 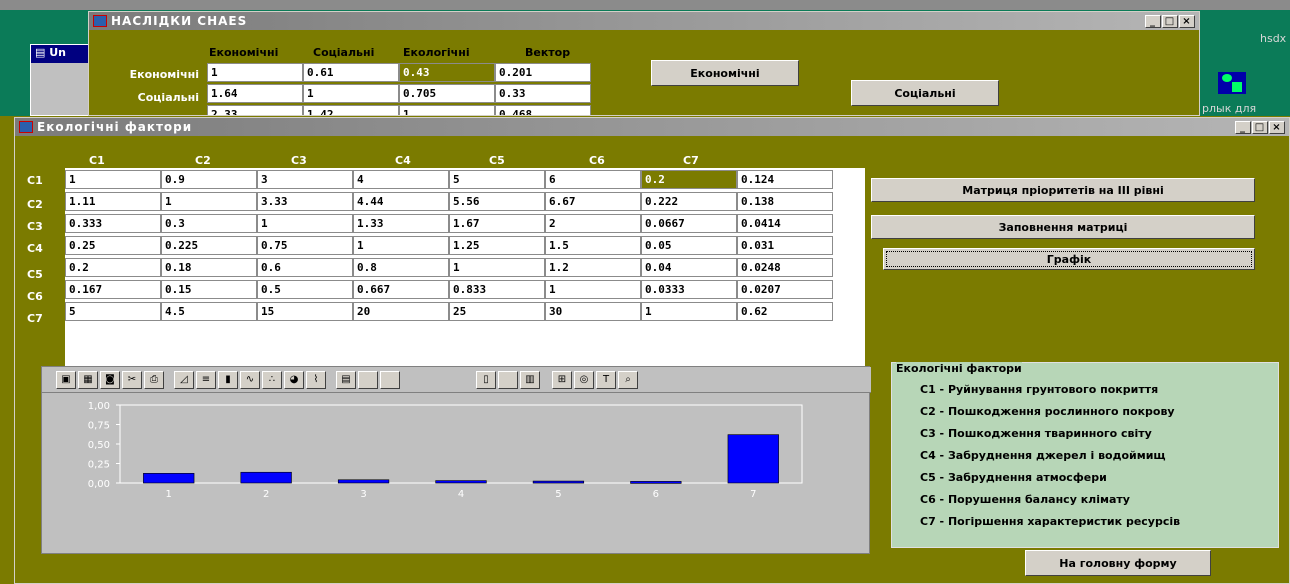 I want to click on matrix-cell: 0.031, so click(x=785, y=245).